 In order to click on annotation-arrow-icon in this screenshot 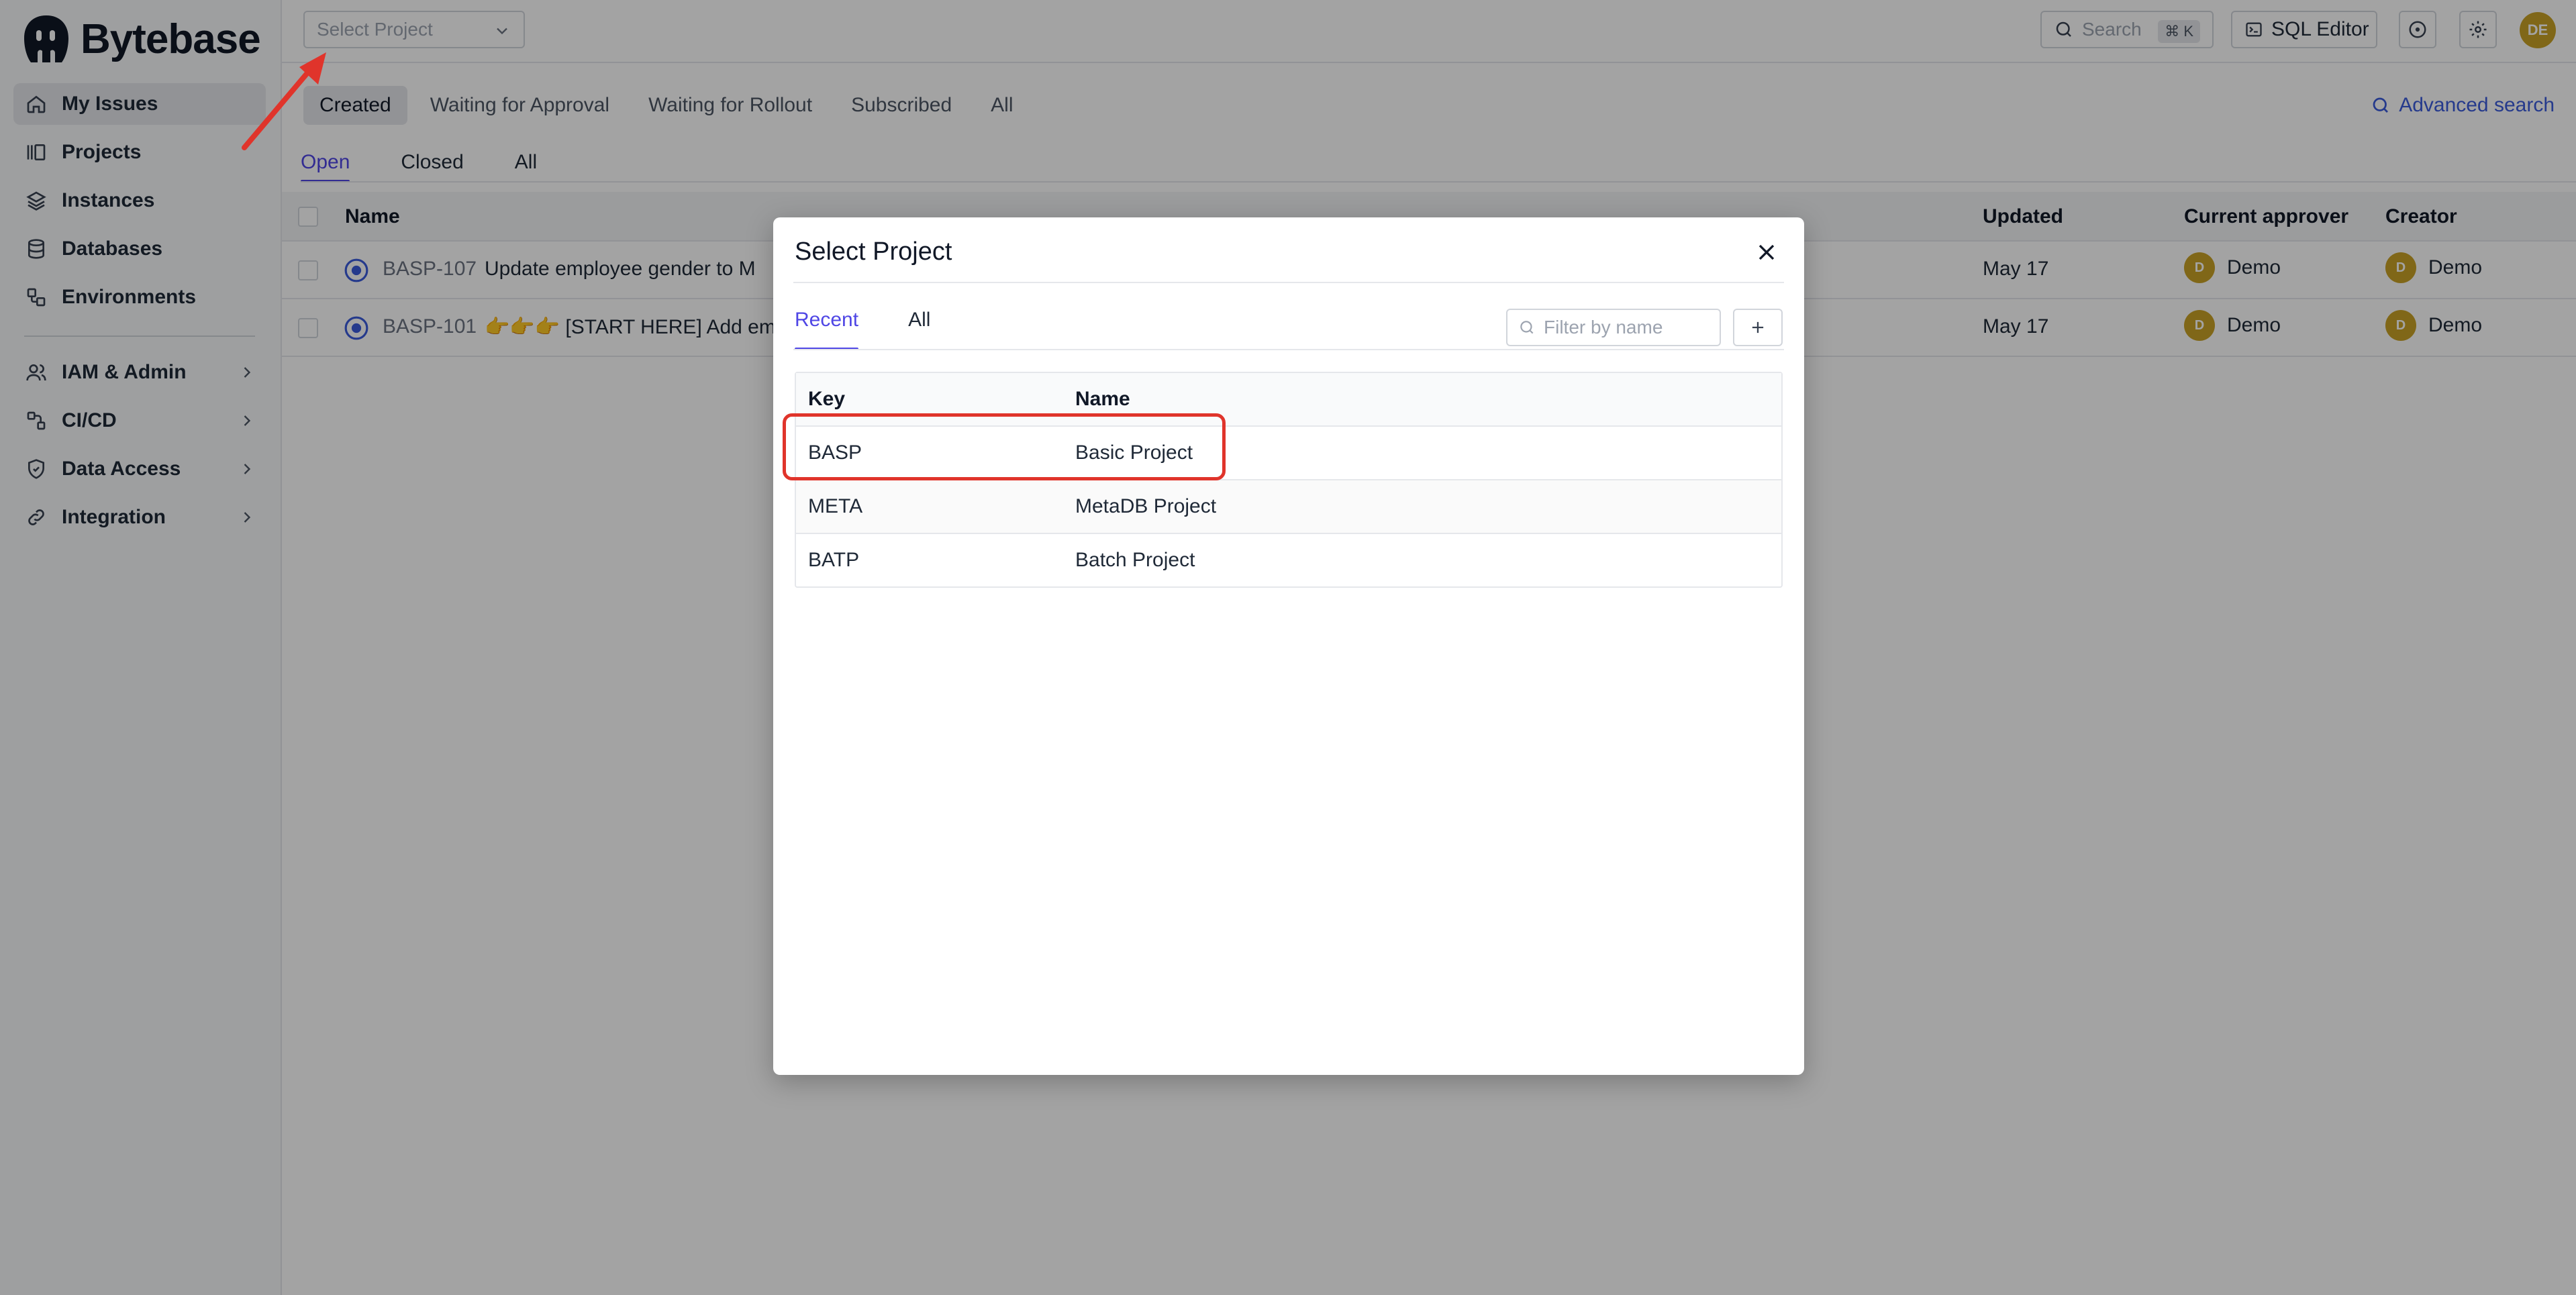, I will do `click(284, 101)`.